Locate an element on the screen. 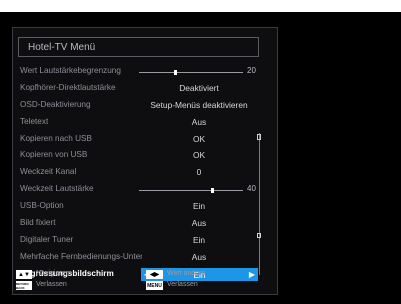  menu-row: Kopieren nach USB OK is located at coordinates (143, 140).